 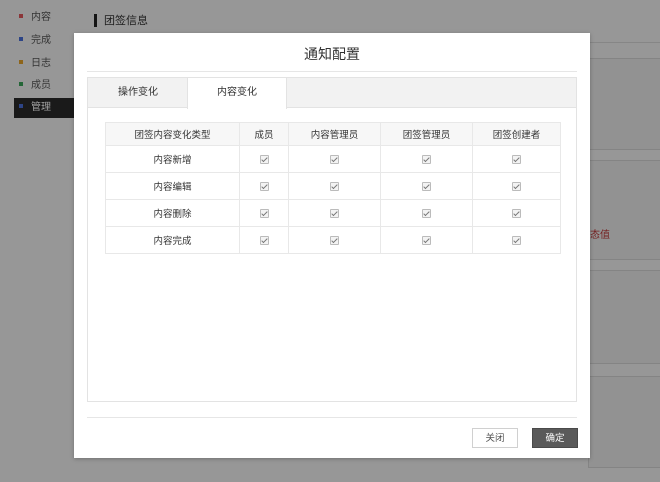 I want to click on table-row: 内容编辑, so click(x=333, y=186).